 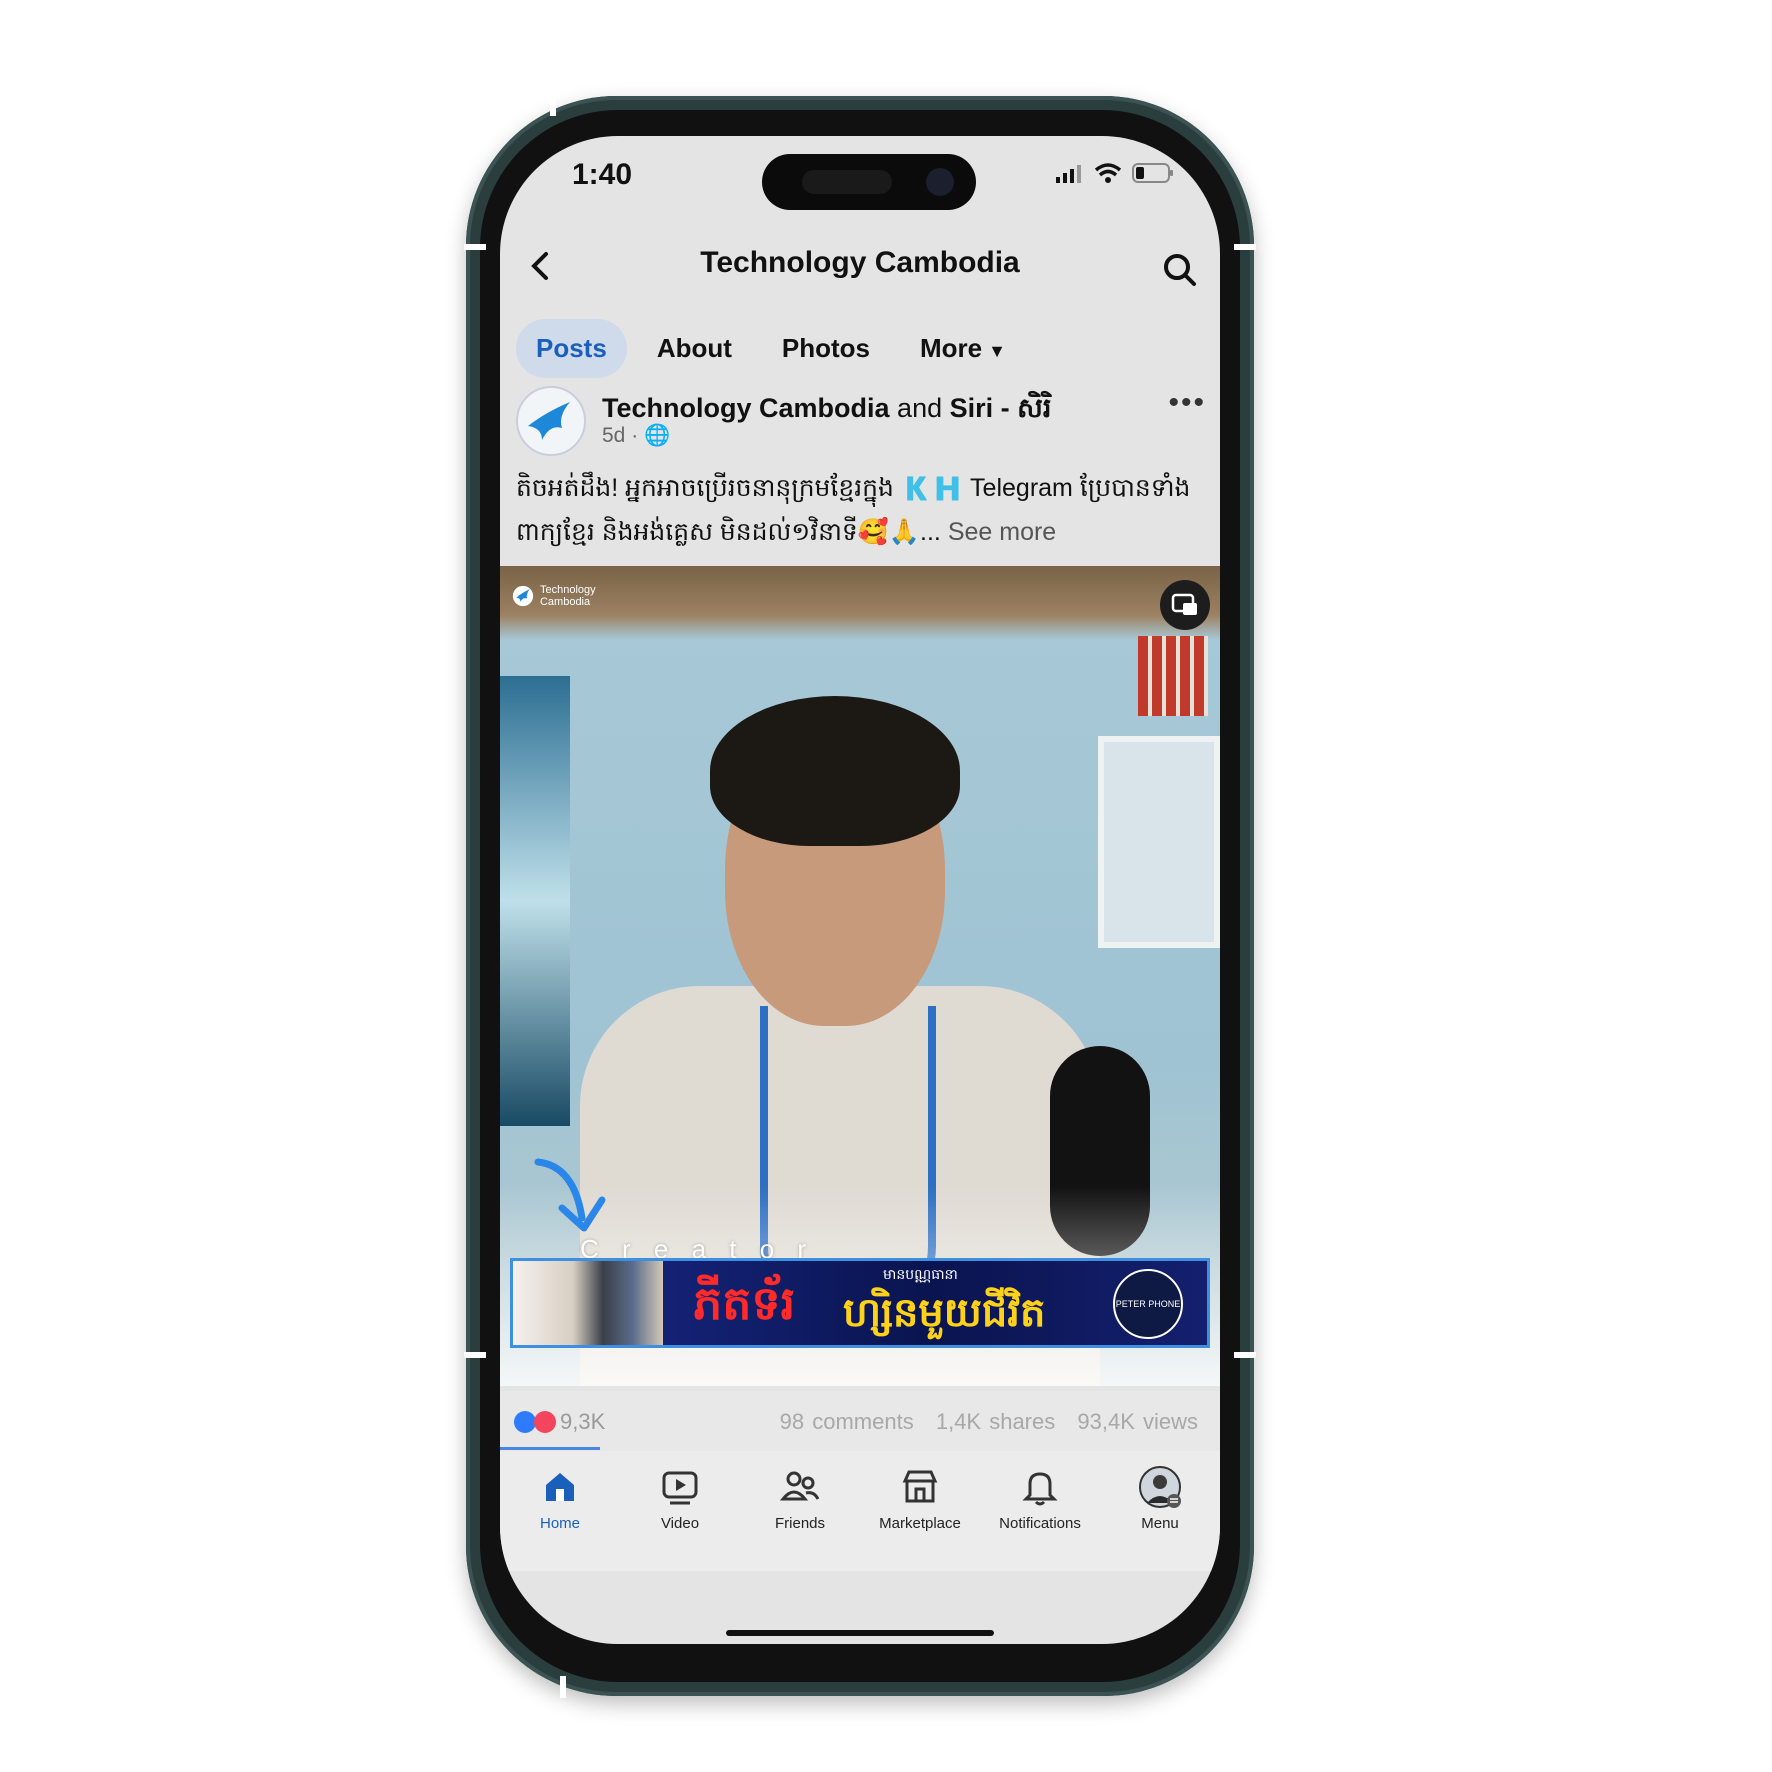 What do you see at coordinates (567, 596) in the screenshot?
I see `watermark-text: Technology Cambodia` at bounding box center [567, 596].